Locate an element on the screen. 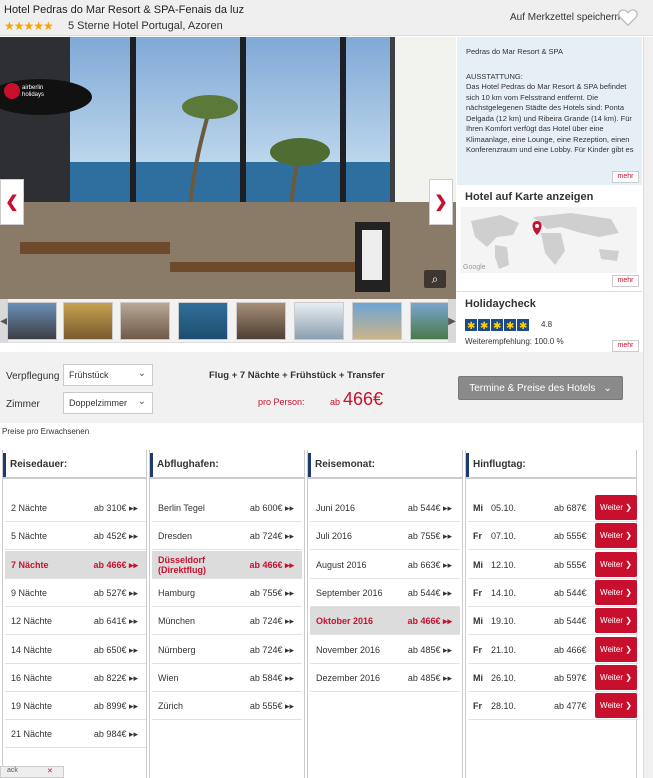  list-item-price: ab 584€ ▸▸ is located at coordinates (271, 677).